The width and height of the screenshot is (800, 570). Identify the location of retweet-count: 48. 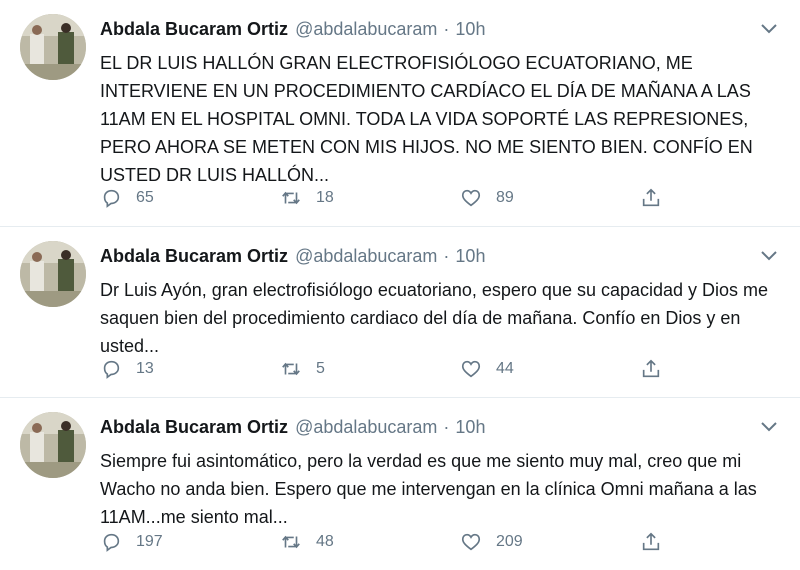
(325, 541).